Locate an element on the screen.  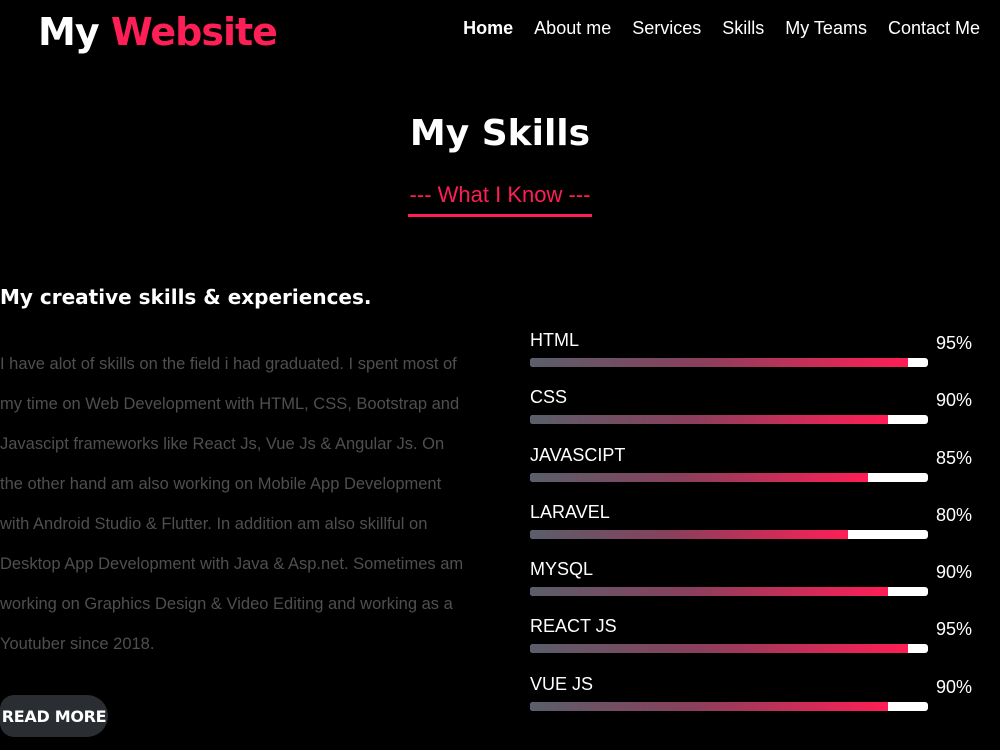
skill-name: HTML is located at coordinates (554, 340).